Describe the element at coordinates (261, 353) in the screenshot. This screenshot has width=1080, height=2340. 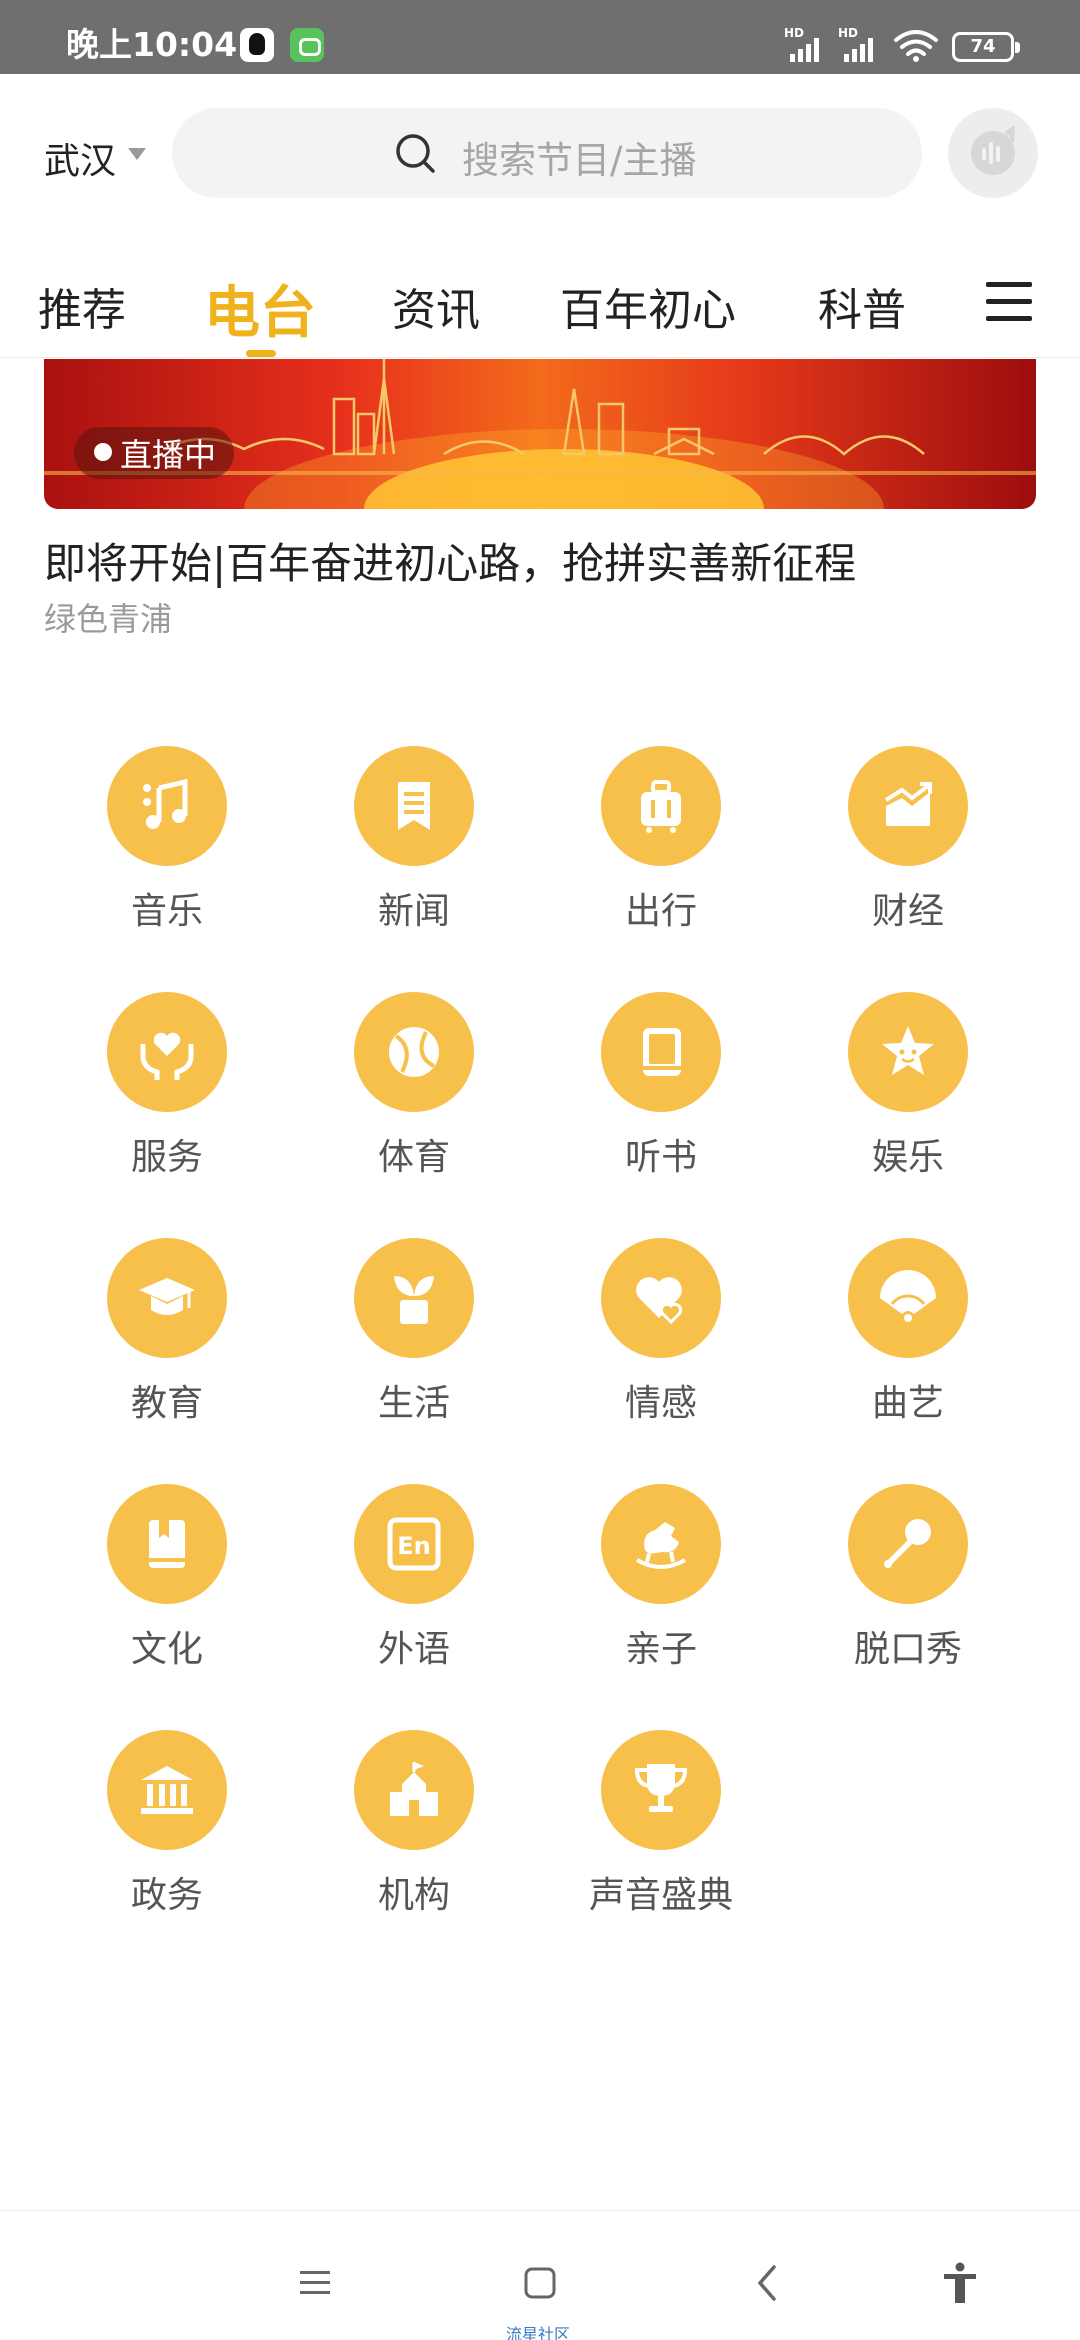
I see `active-tab-indicator` at that location.